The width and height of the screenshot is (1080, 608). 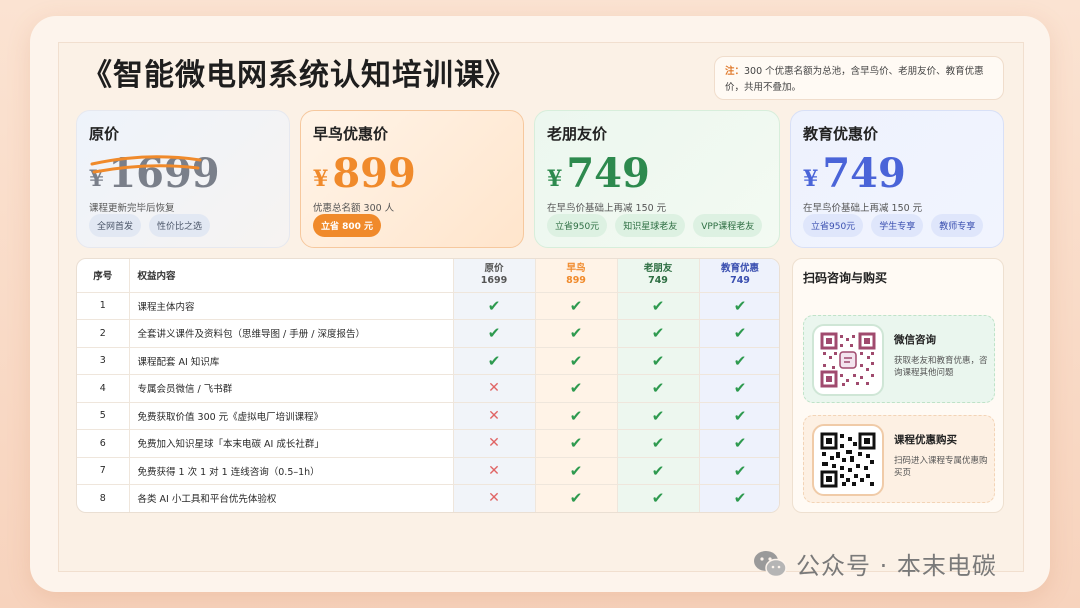 What do you see at coordinates (103, 276) in the screenshot?
I see `header-no: 序号` at bounding box center [103, 276].